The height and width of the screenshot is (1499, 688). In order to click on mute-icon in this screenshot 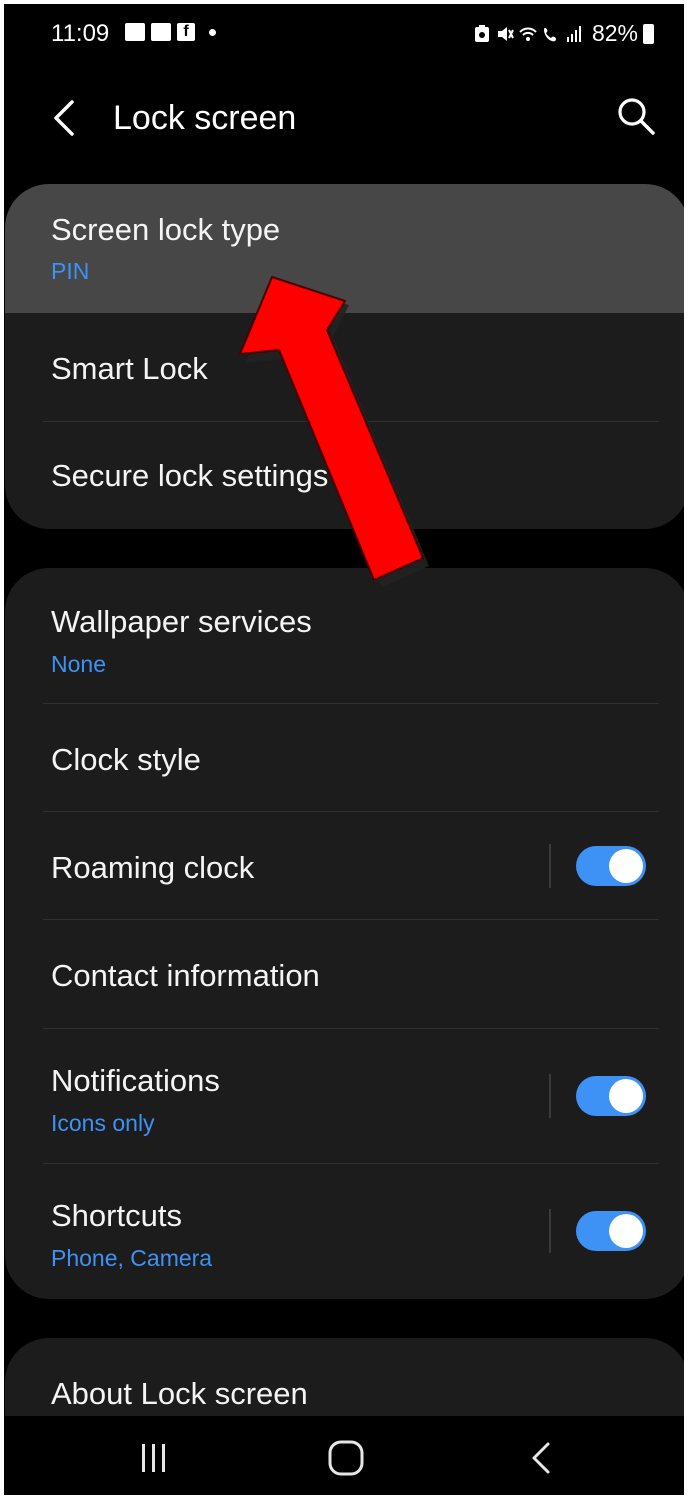, I will do `click(505, 33)`.